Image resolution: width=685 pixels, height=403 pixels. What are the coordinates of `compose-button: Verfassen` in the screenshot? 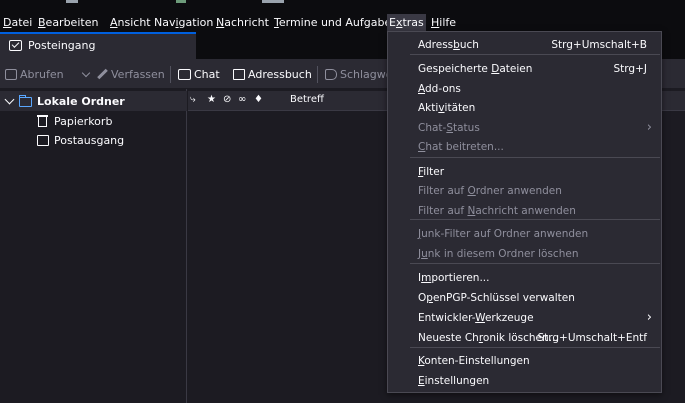 It's located at (131, 75).